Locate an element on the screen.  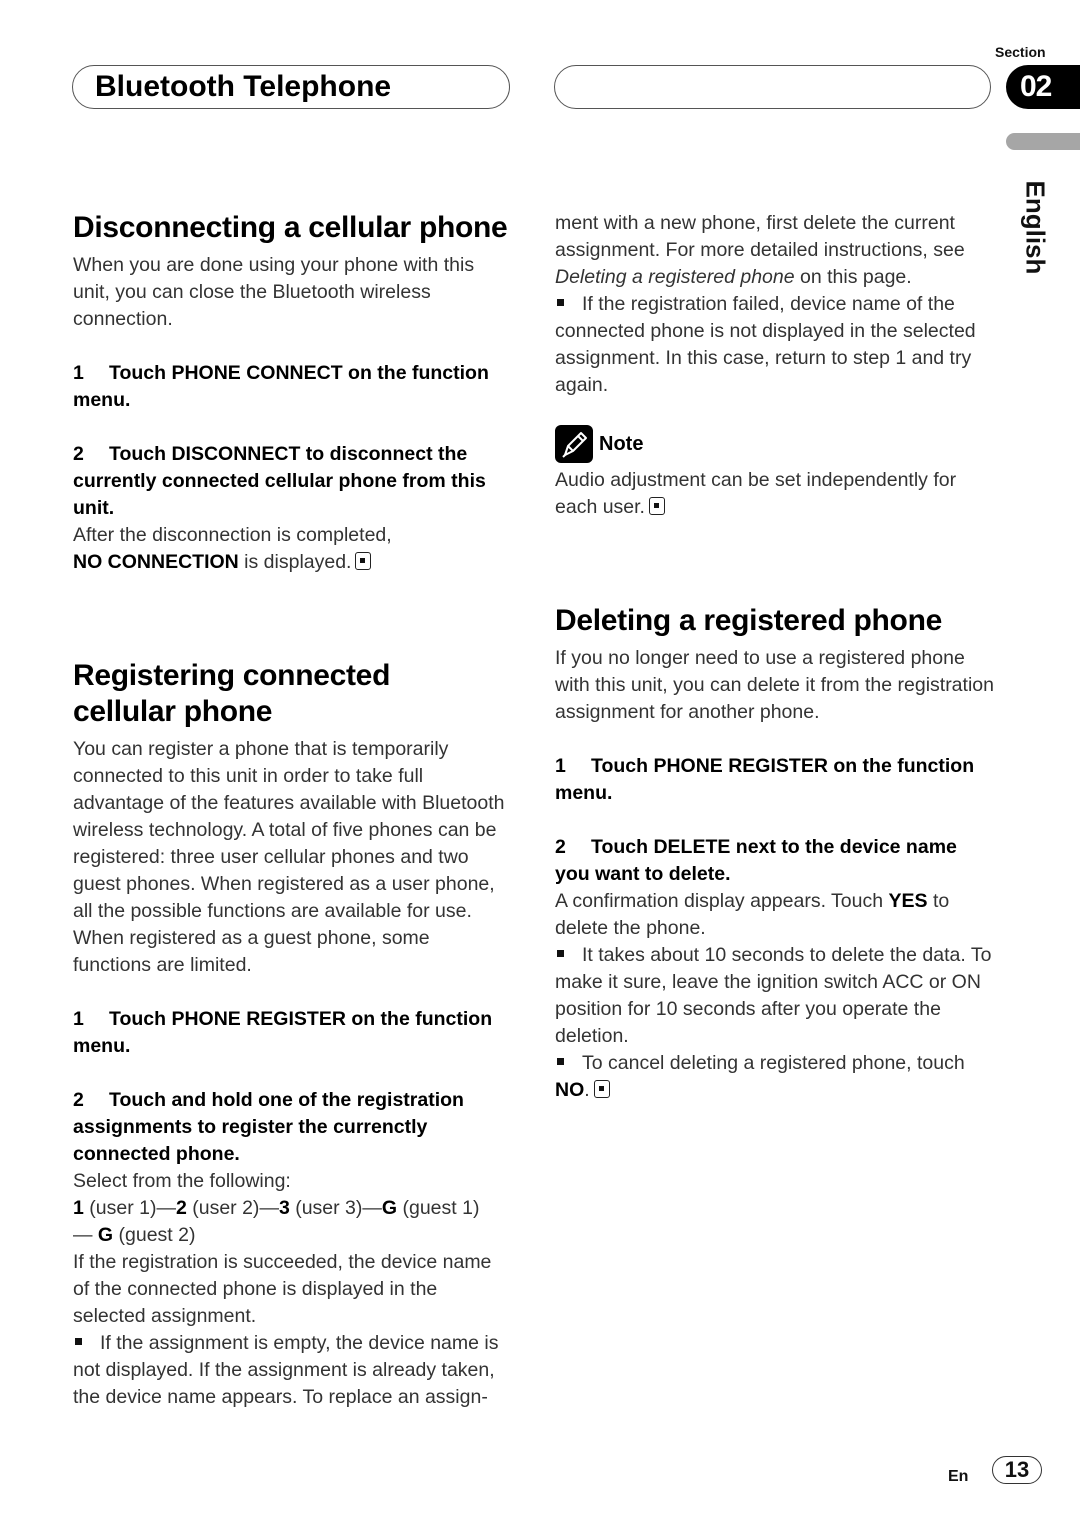
chapter-title: Bluetooth Telephone is located at coordinates (243, 86).